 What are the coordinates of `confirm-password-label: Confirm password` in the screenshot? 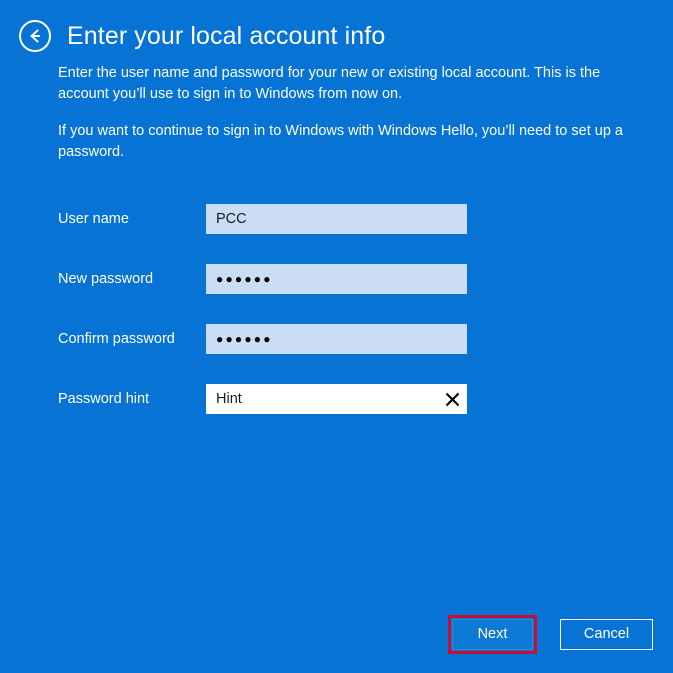 It's located at (116, 339).